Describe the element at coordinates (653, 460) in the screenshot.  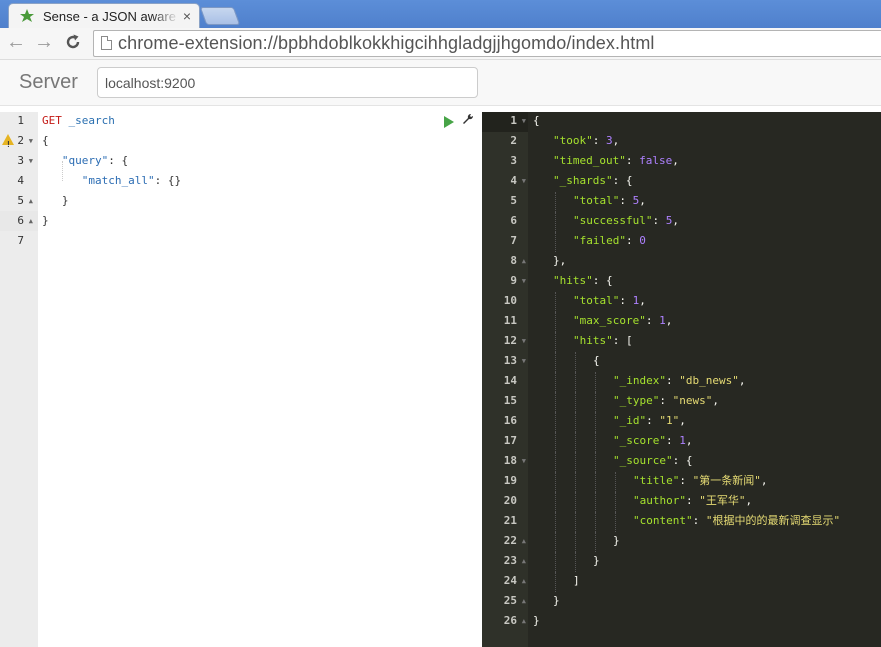
I see `code-line: "_source": {` at that location.